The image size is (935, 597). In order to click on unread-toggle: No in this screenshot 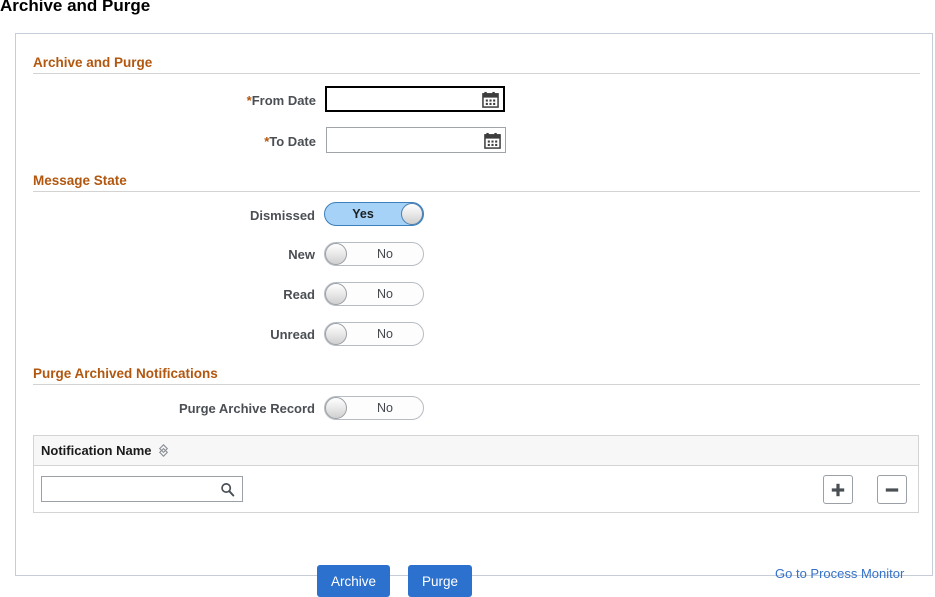, I will do `click(374, 334)`.